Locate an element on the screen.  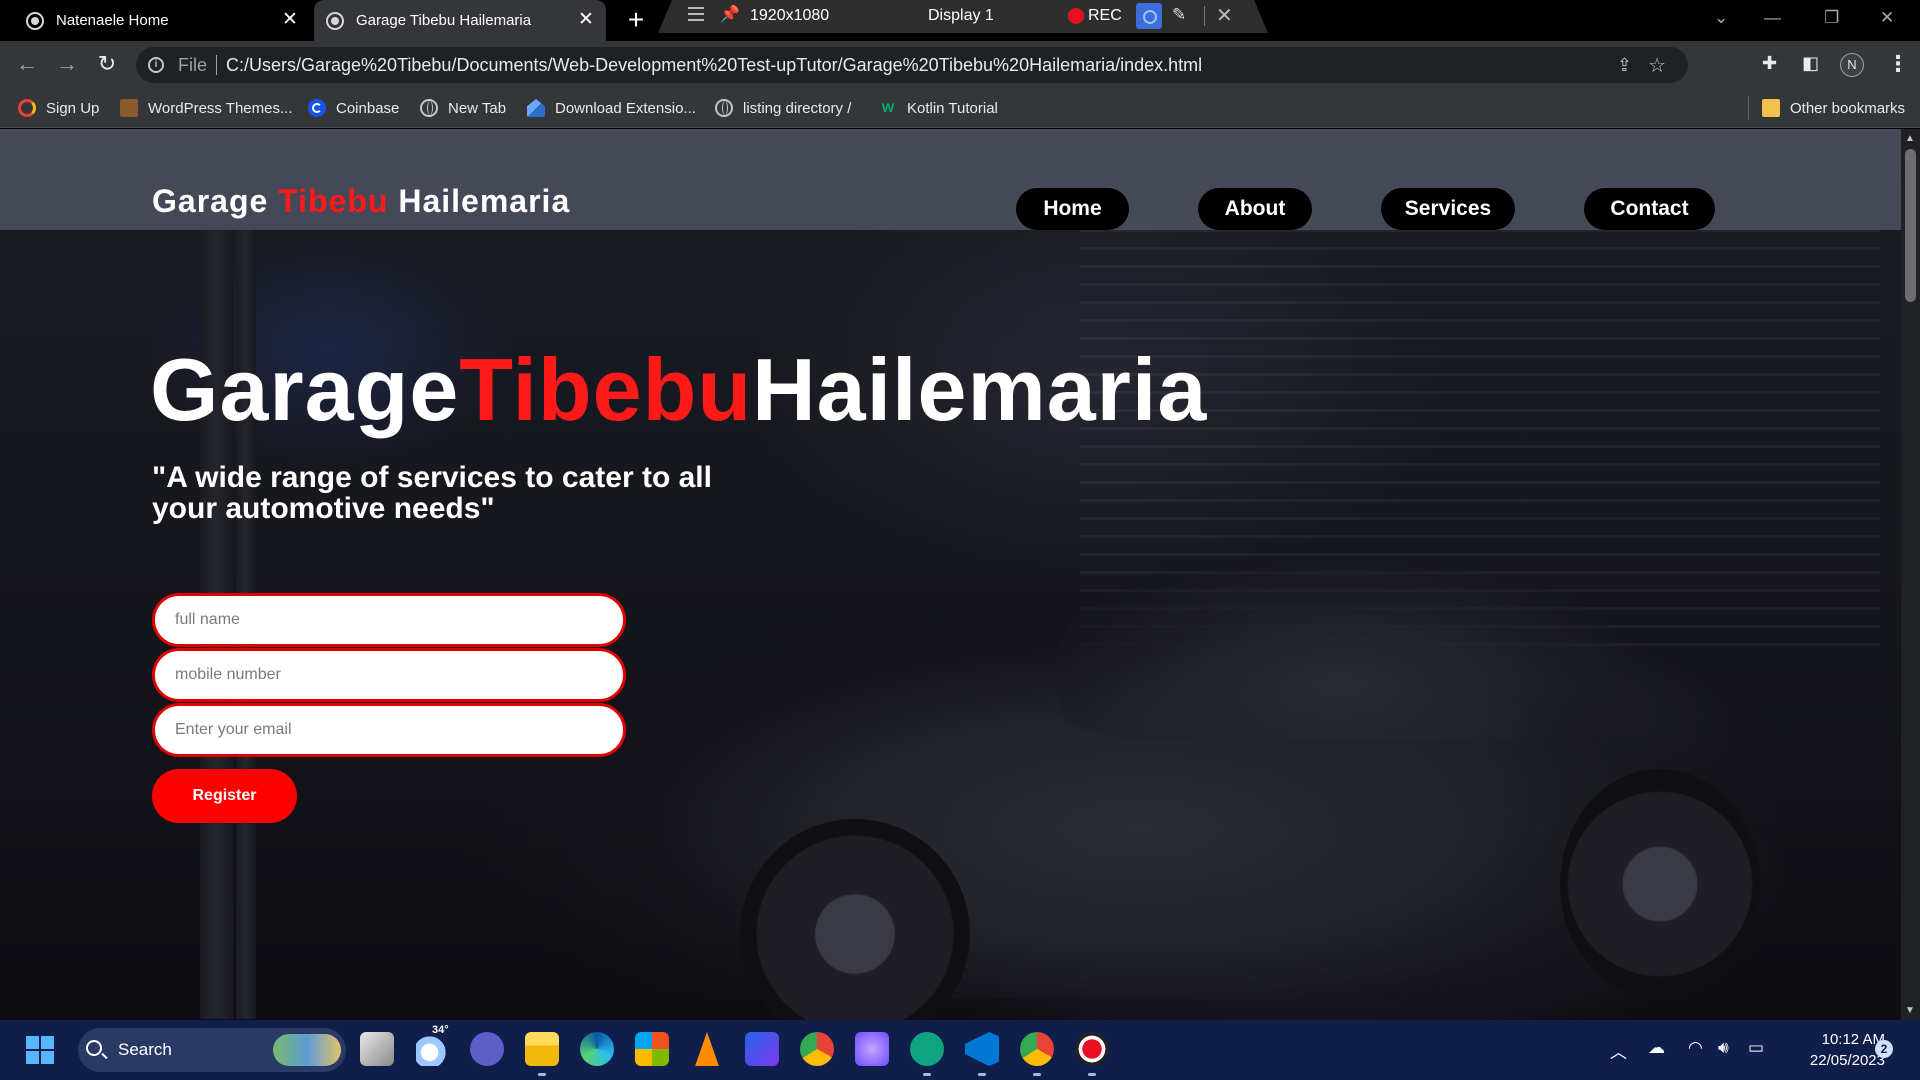
register-button: Register is located at coordinates (224, 796).